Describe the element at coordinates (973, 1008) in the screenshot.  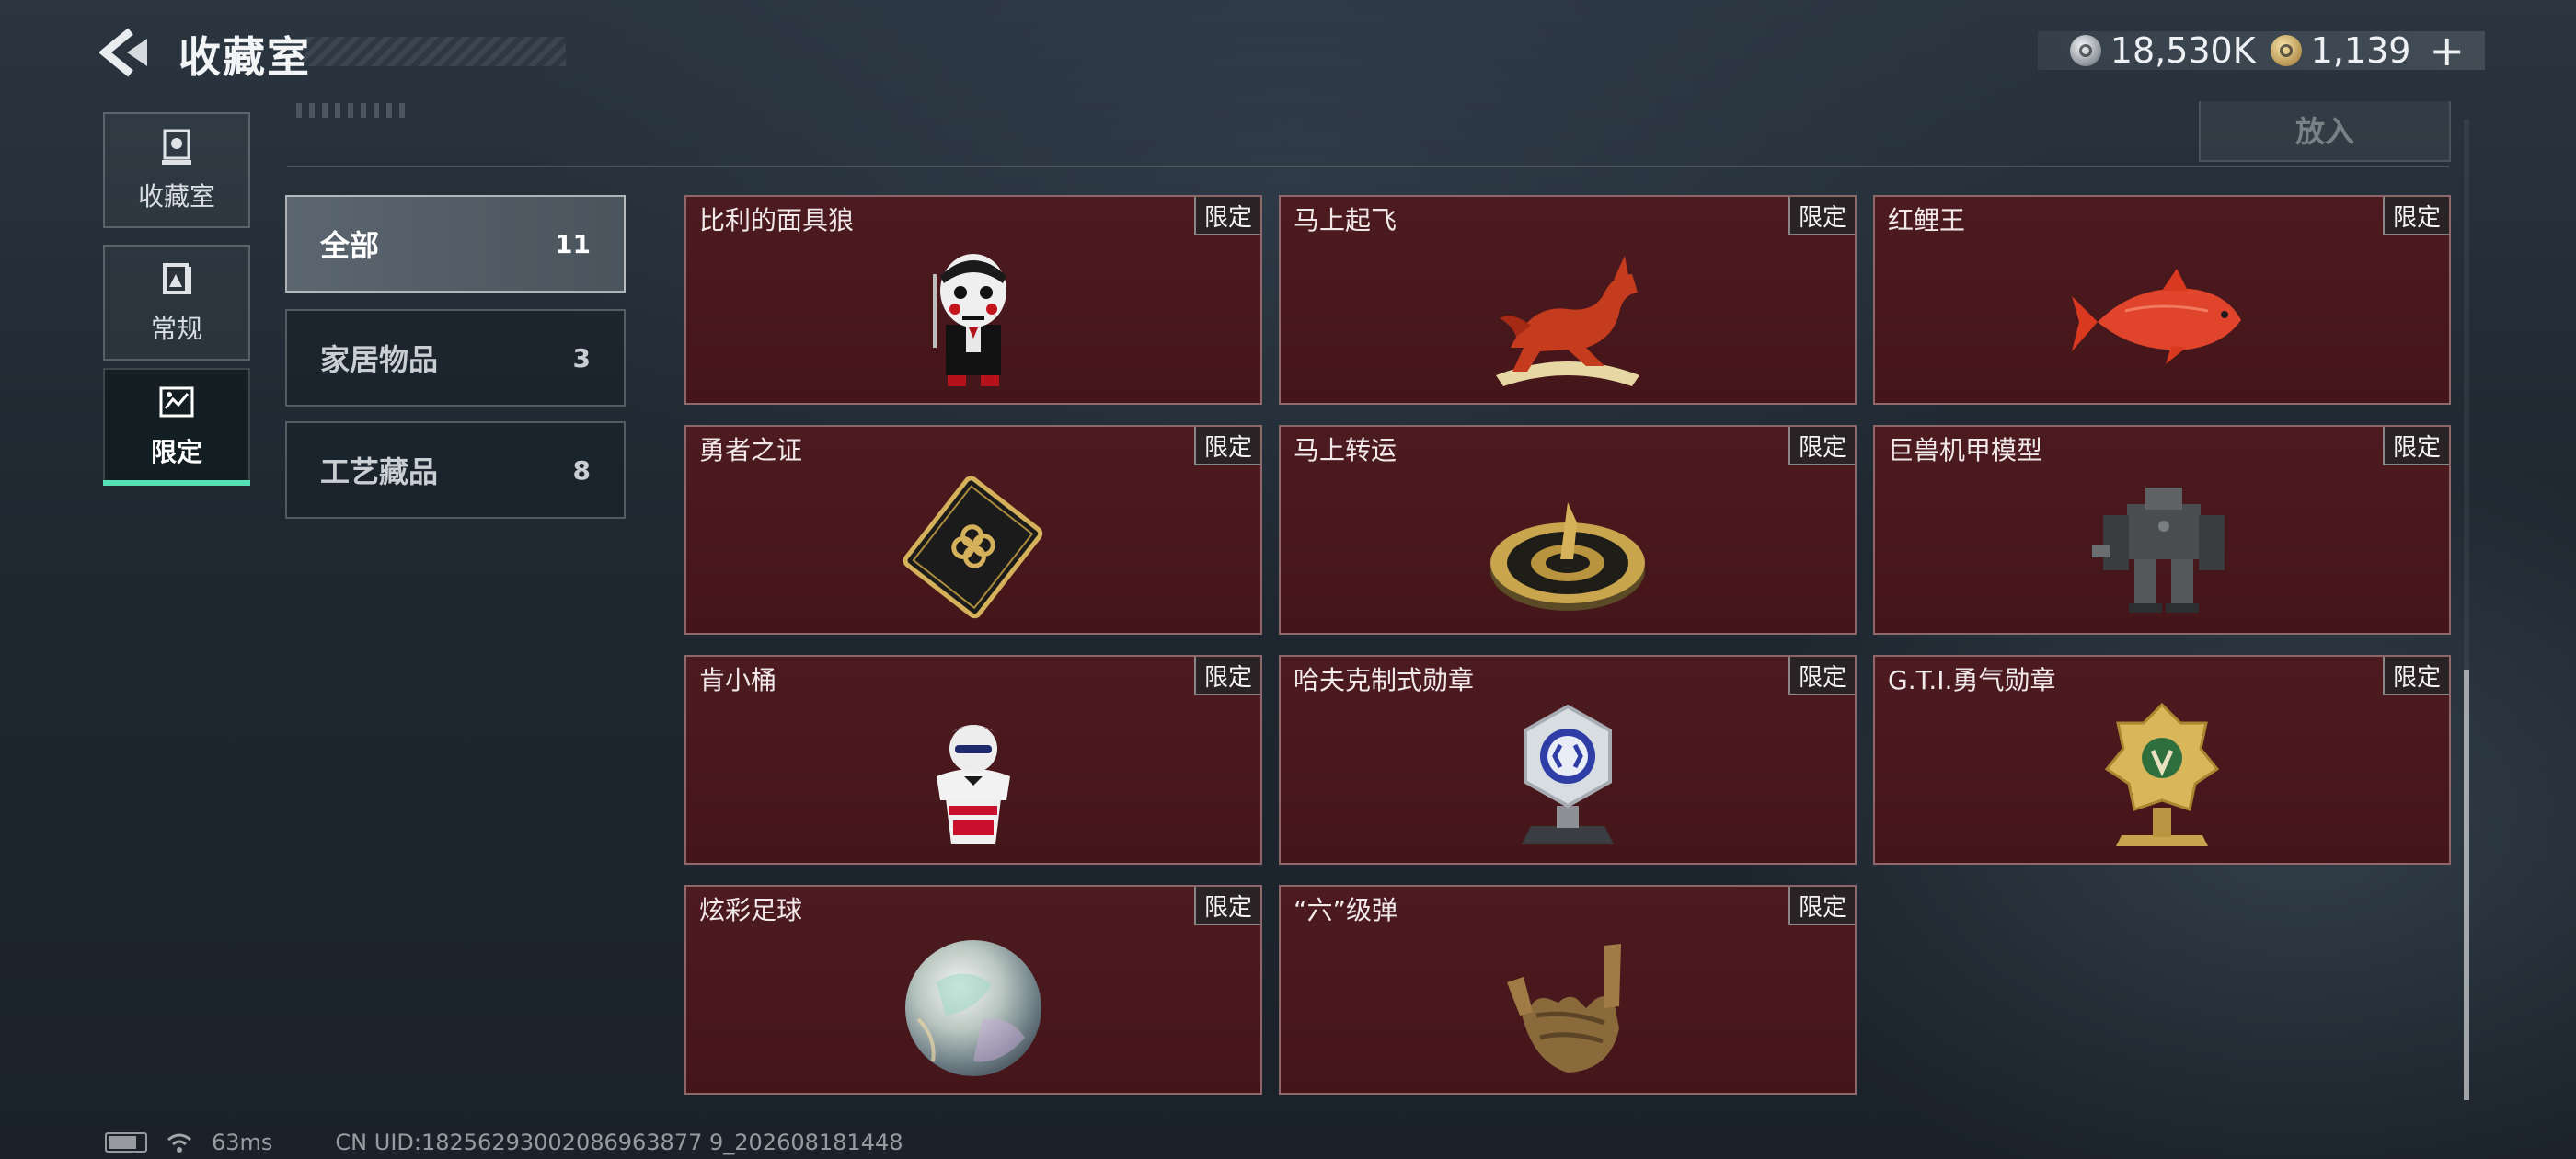
I see `iridescent-ball-icon` at that location.